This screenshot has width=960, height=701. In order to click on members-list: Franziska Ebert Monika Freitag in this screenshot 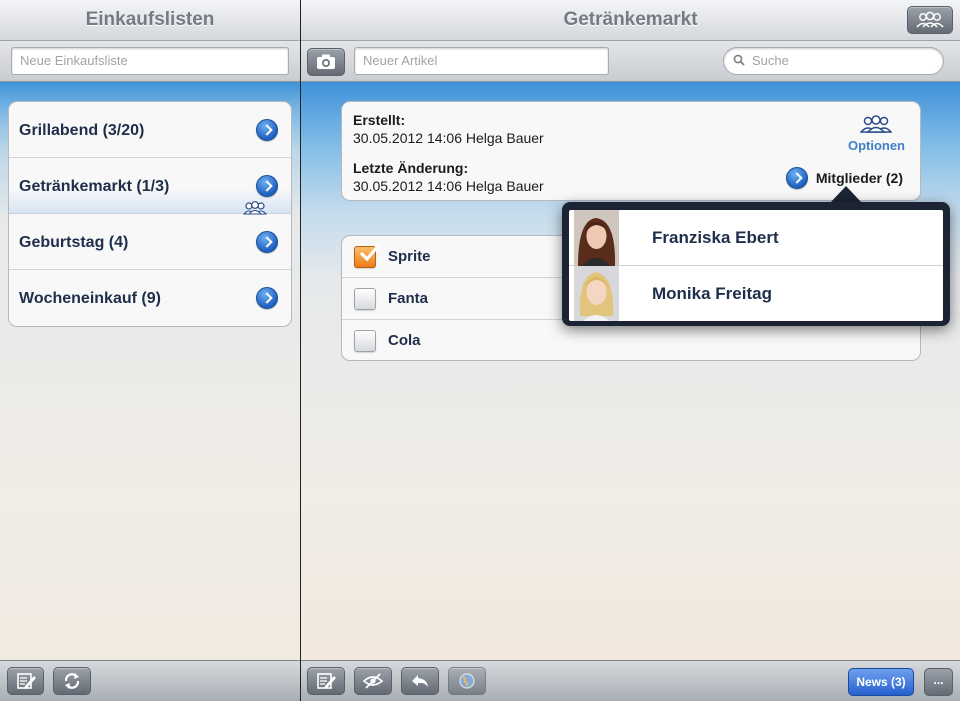, I will do `click(756, 265)`.